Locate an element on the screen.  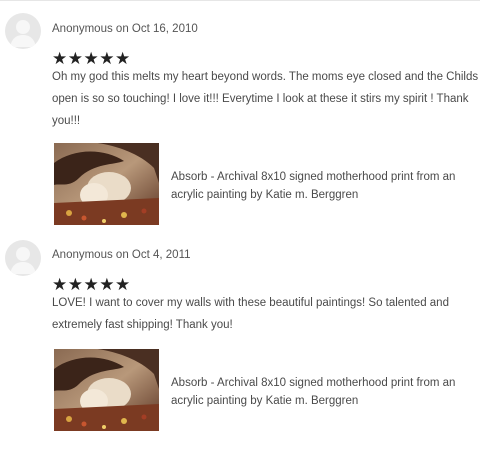
reviewer-name-date: Anonymous on Oct 4, 2011 is located at coordinates (121, 255).